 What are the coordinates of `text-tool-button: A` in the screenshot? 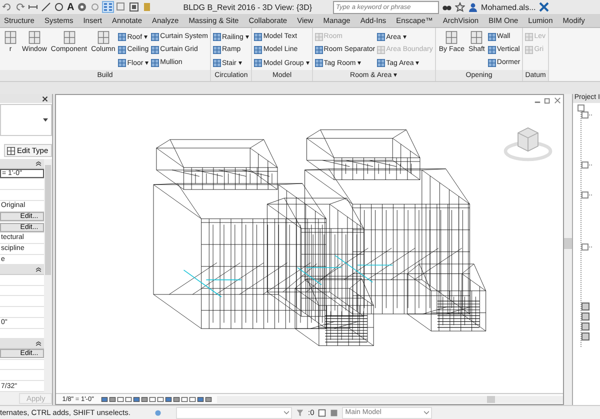 It's located at (70, 7).